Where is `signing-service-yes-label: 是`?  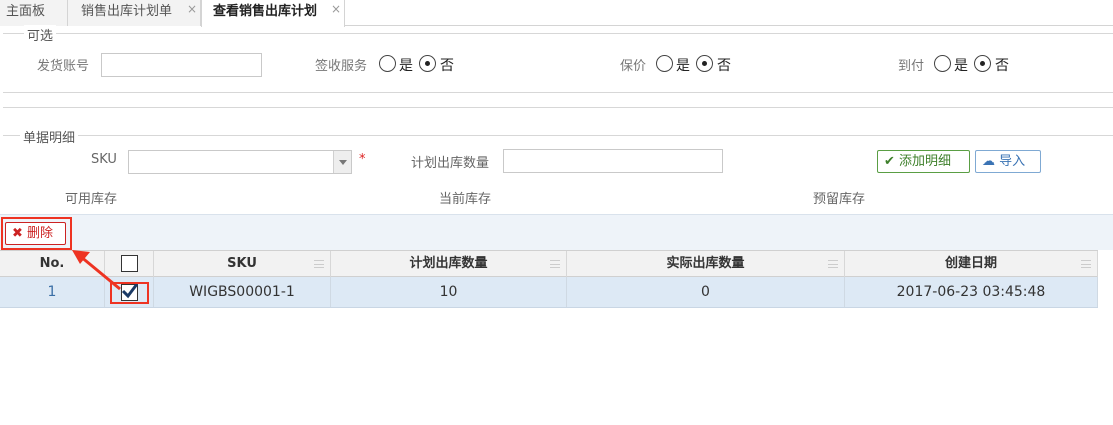 signing-service-yes-label: 是 is located at coordinates (406, 66).